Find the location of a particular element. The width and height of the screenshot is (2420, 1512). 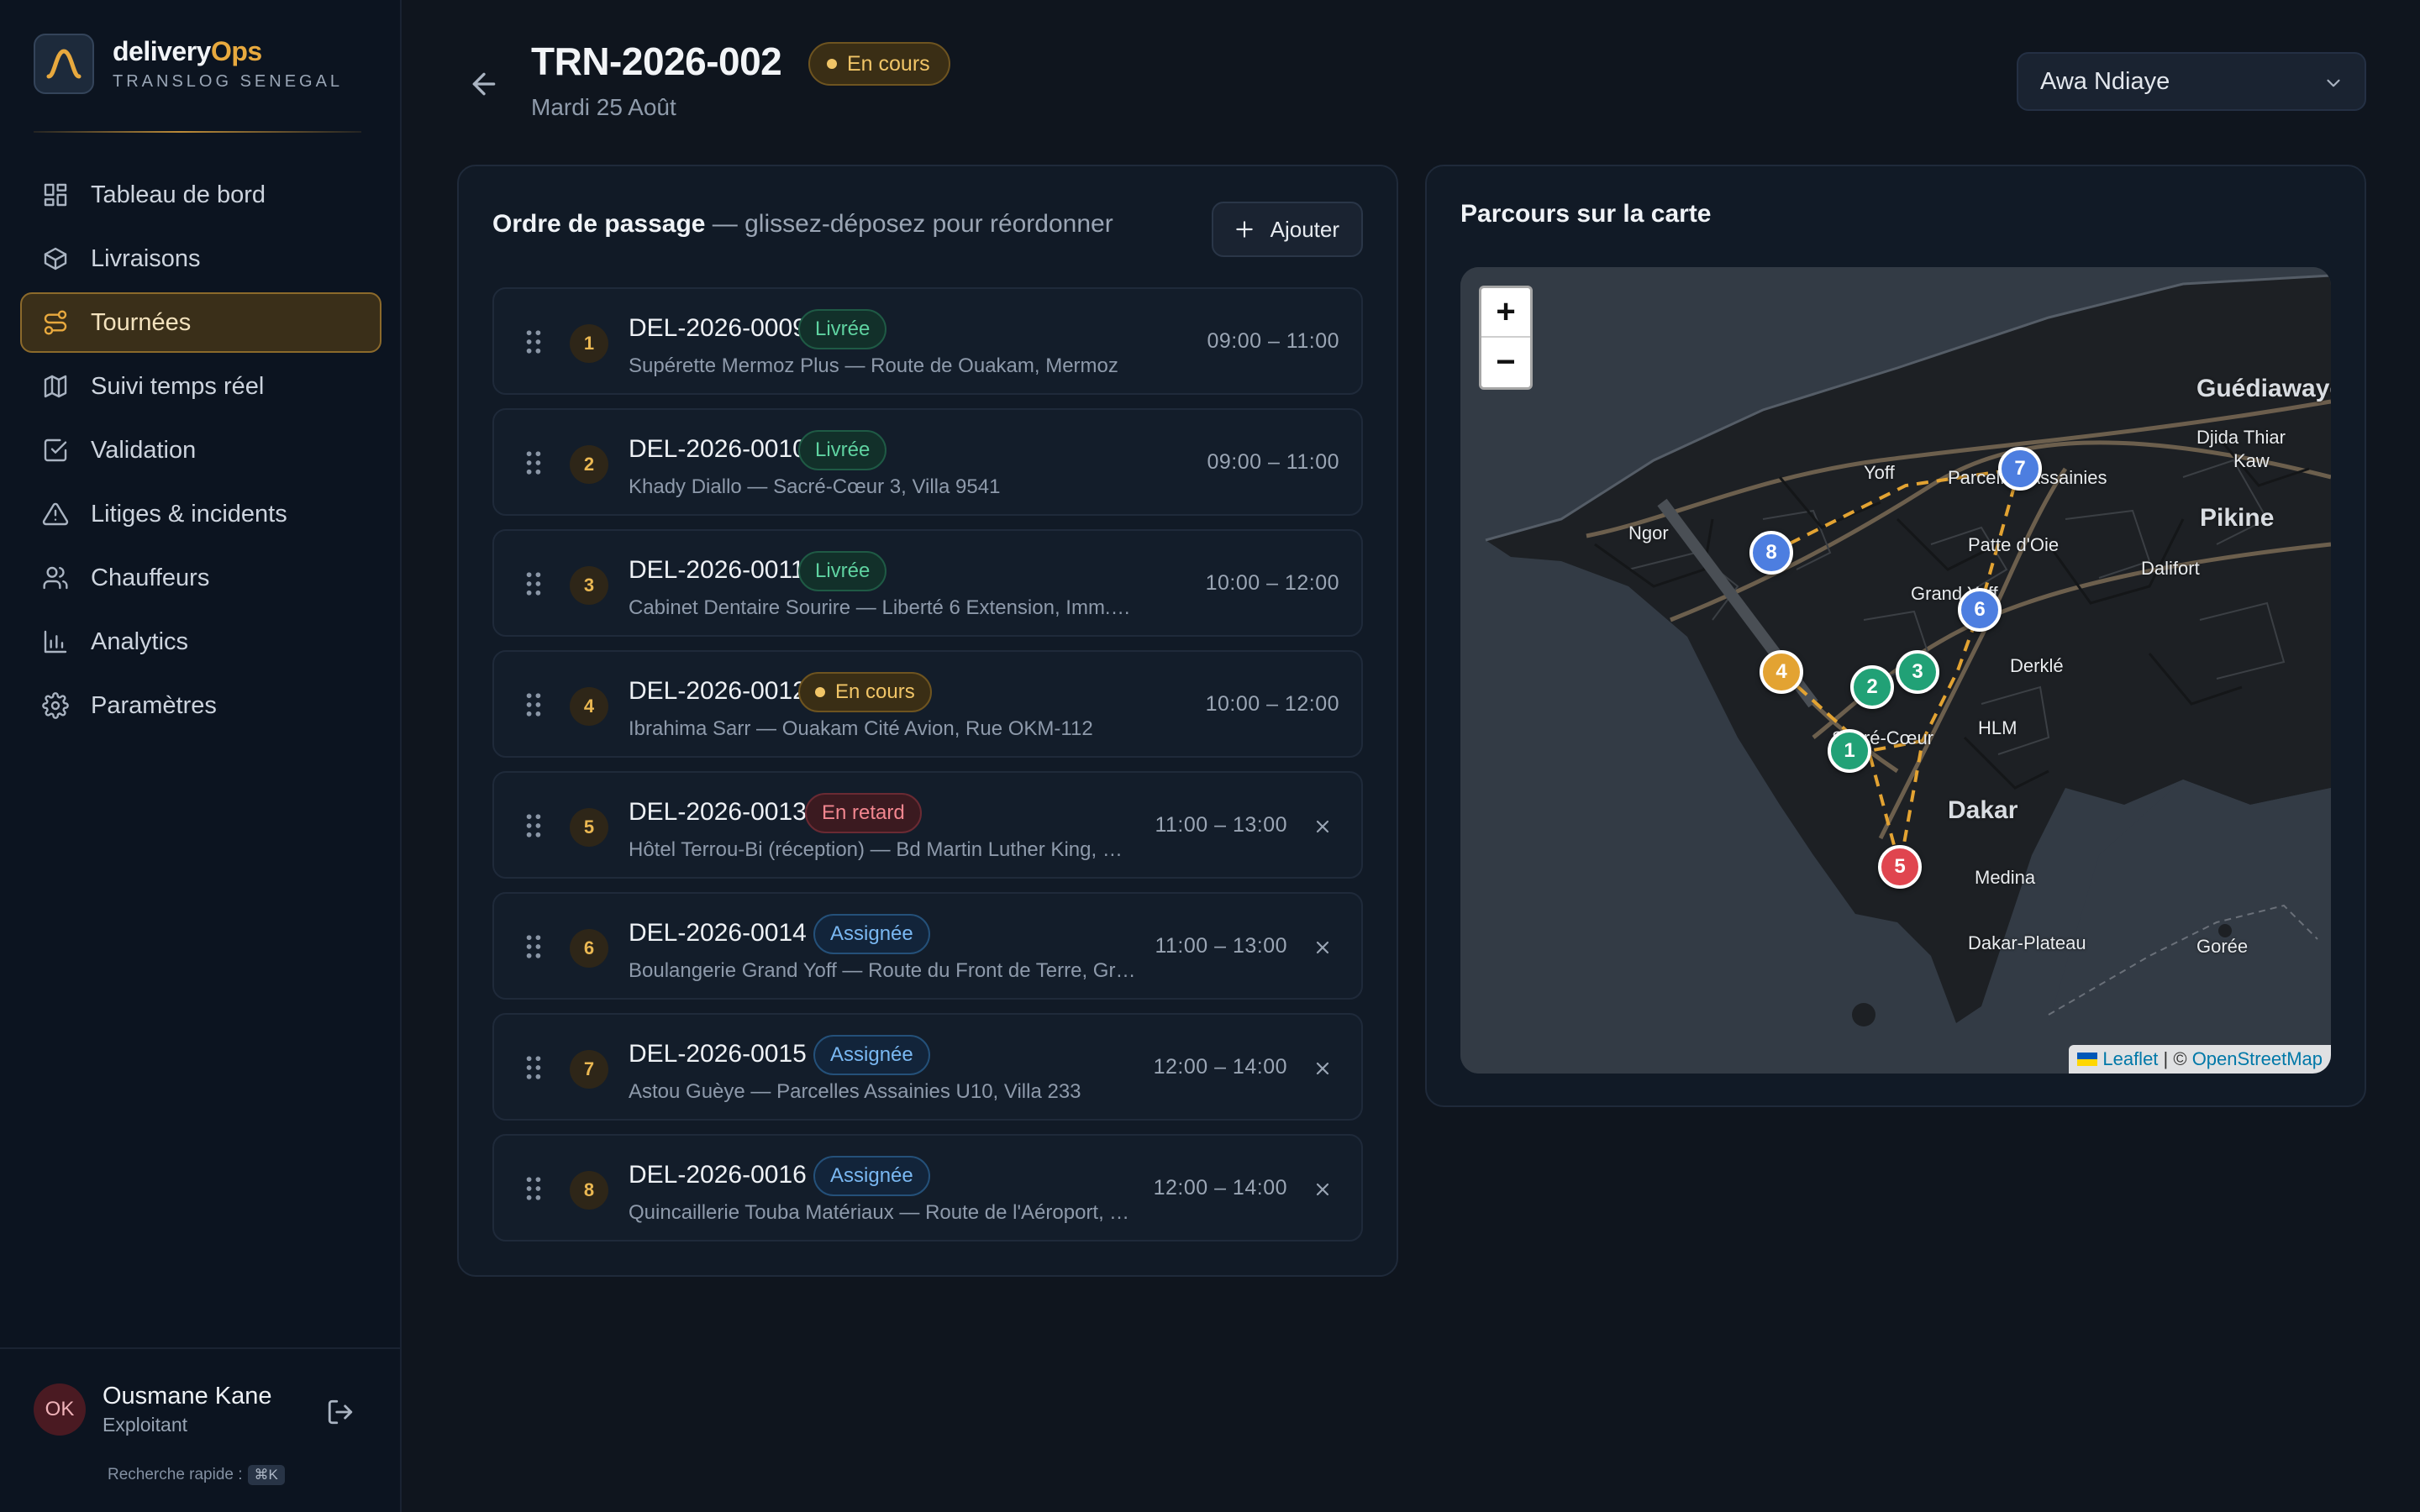

status-dot is located at coordinates (820, 692).